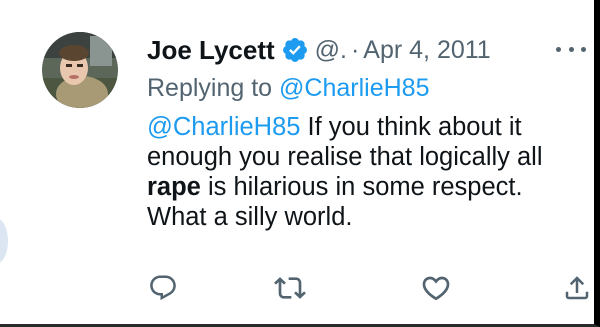 The width and height of the screenshot is (600, 327). Describe the element at coordinates (174, 187) in the screenshot. I see `body-bold-word: rape` at that location.